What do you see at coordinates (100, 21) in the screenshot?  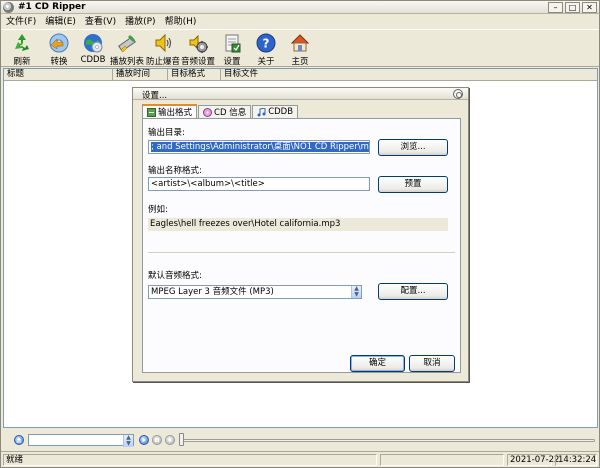 I see `menu-view: 查看(V)` at bounding box center [100, 21].